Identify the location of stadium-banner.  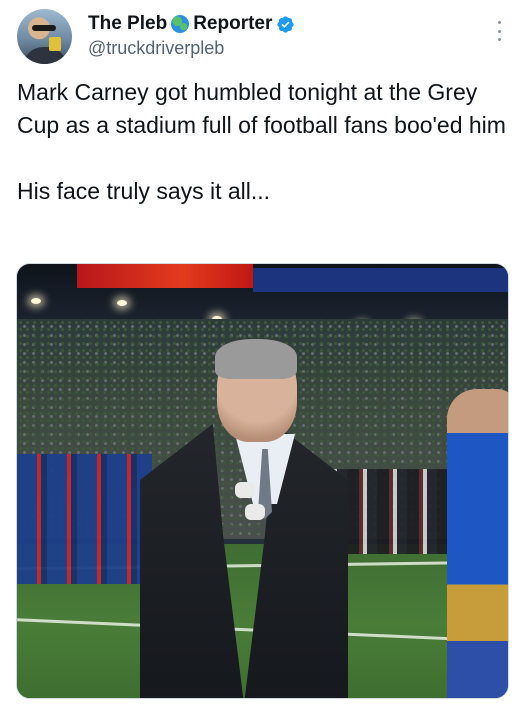
(380, 280).